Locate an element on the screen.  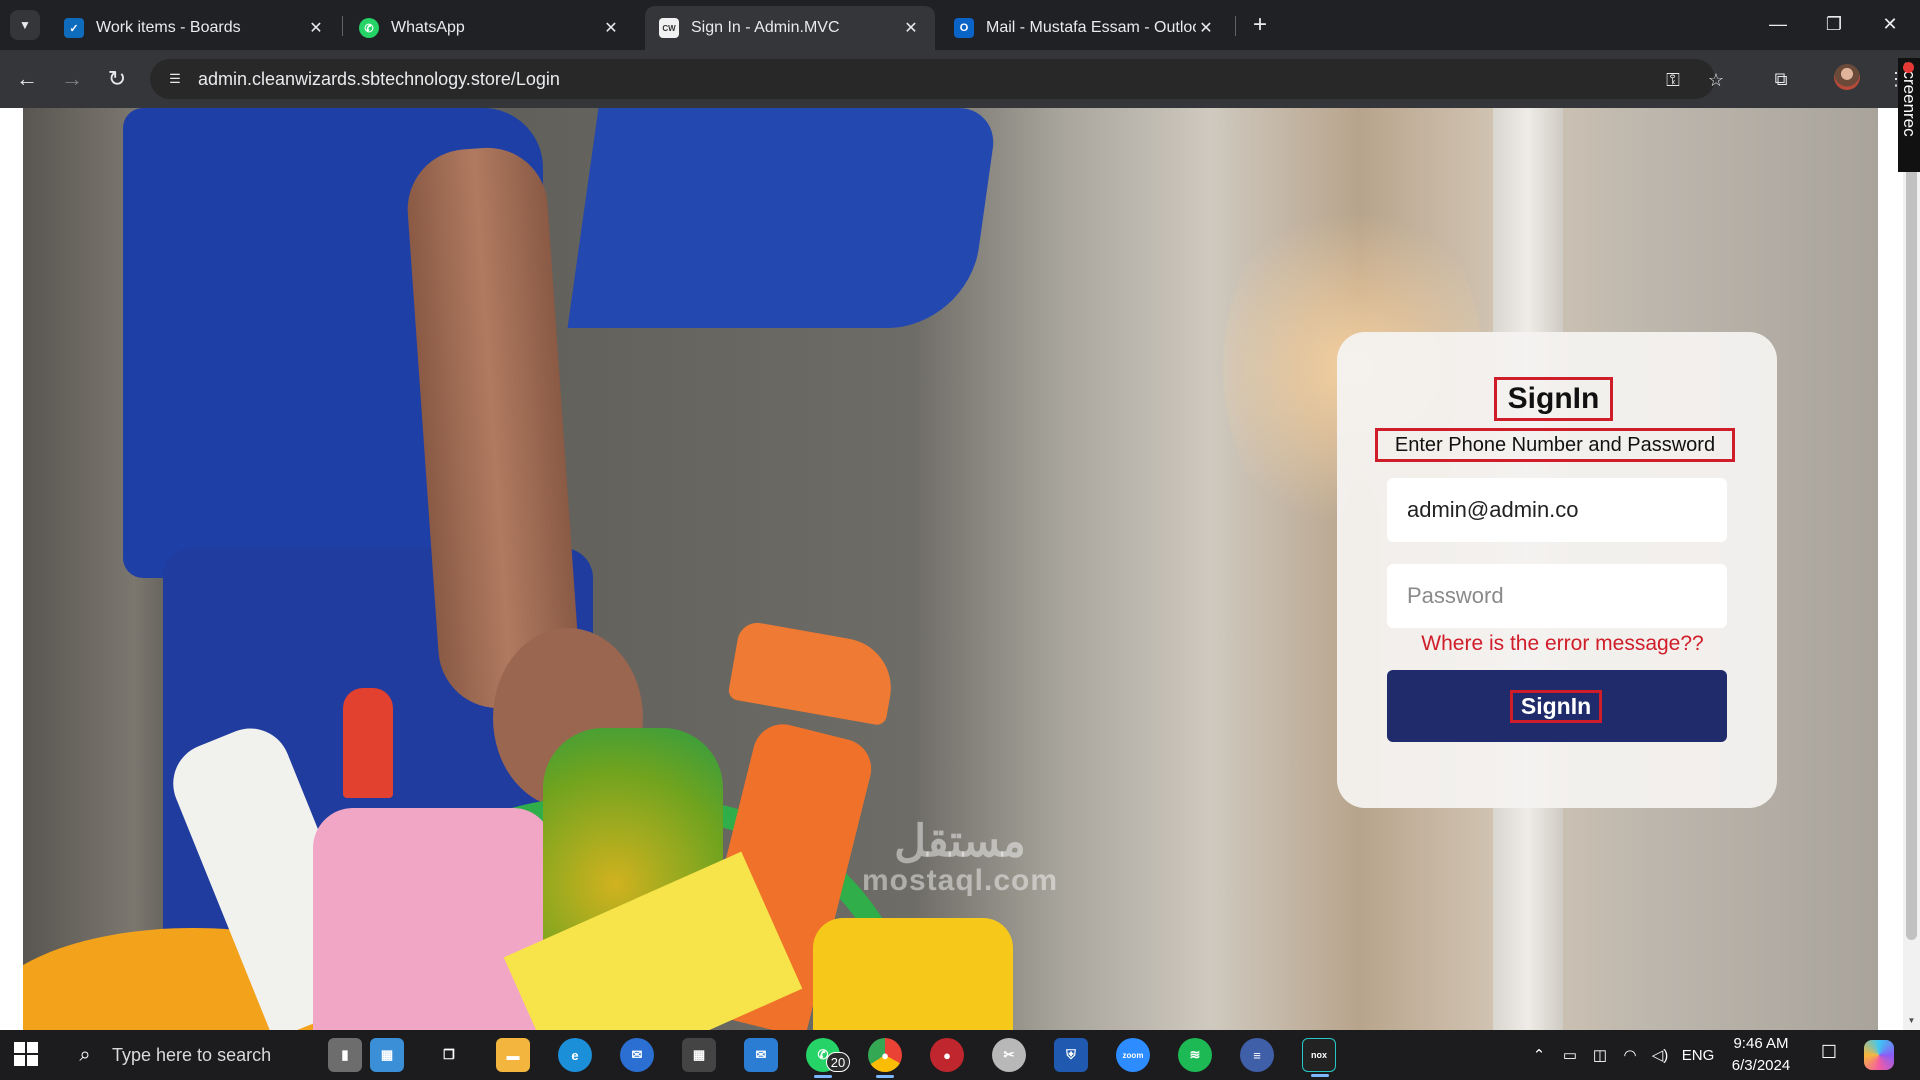
reload-icon: ↻ is located at coordinates (117, 79).